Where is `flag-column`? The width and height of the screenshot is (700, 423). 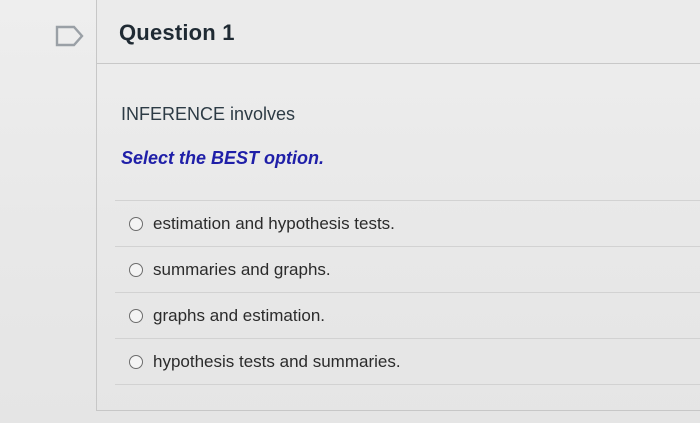 flag-column is located at coordinates (48, 211).